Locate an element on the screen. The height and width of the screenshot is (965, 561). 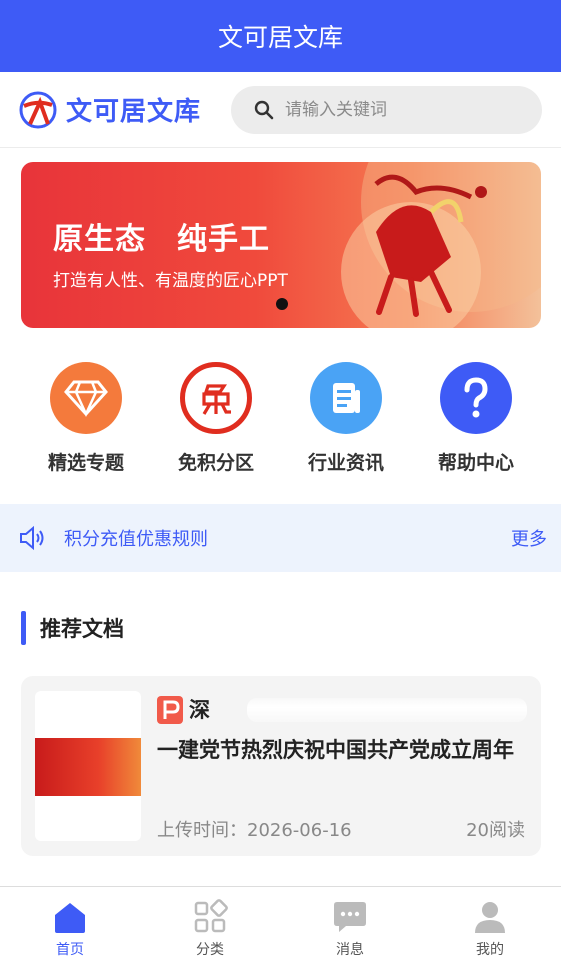
app-title: 文可居文库 is located at coordinates (280, 37).